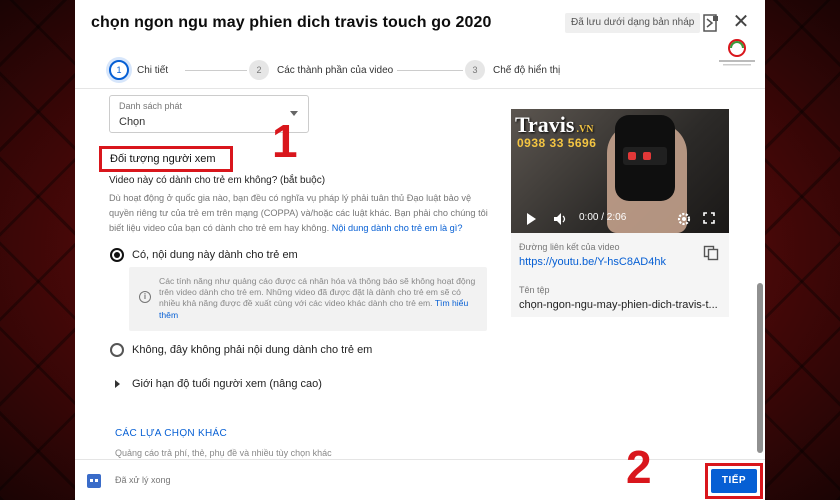  What do you see at coordinates (171, 433) in the screenshot?
I see `more-options-link: CÁC LỰA CHỌN KHÁC` at bounding box center [171, 433].